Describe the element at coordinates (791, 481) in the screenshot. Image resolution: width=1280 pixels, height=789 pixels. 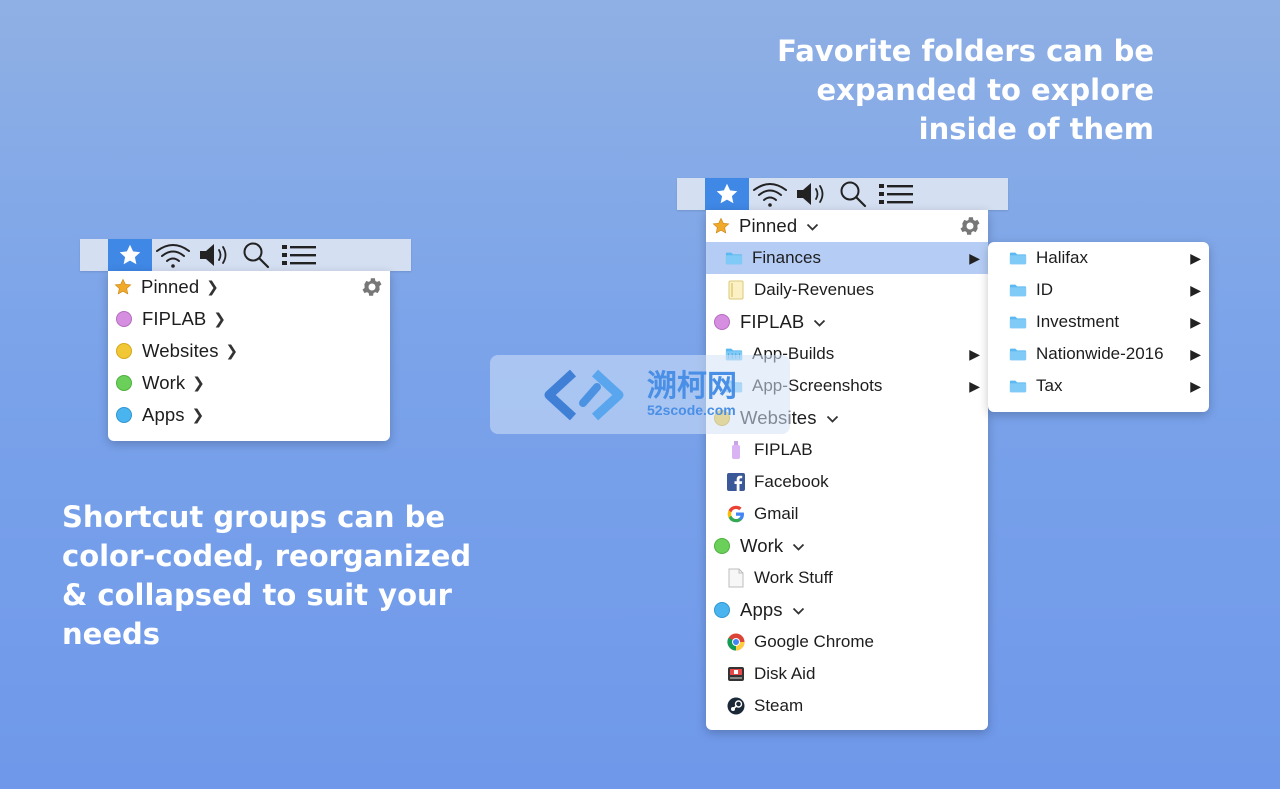
I see `item-label: Facebook` at that location.